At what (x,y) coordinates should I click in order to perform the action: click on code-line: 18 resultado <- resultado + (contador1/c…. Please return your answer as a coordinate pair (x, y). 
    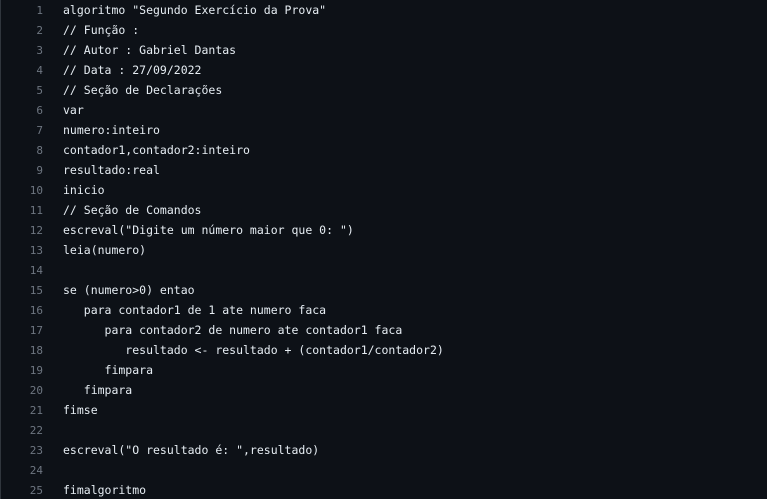
    Looking at the image, I should click on (384, 350).